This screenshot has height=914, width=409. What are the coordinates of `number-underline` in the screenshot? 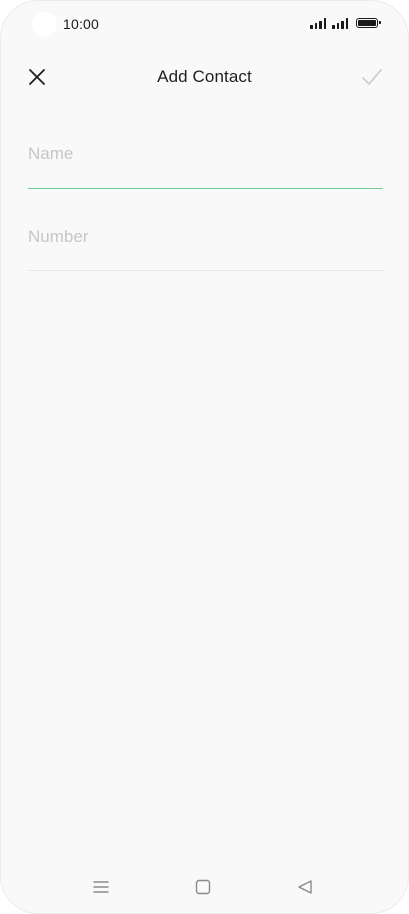 It's located at (205, 270).